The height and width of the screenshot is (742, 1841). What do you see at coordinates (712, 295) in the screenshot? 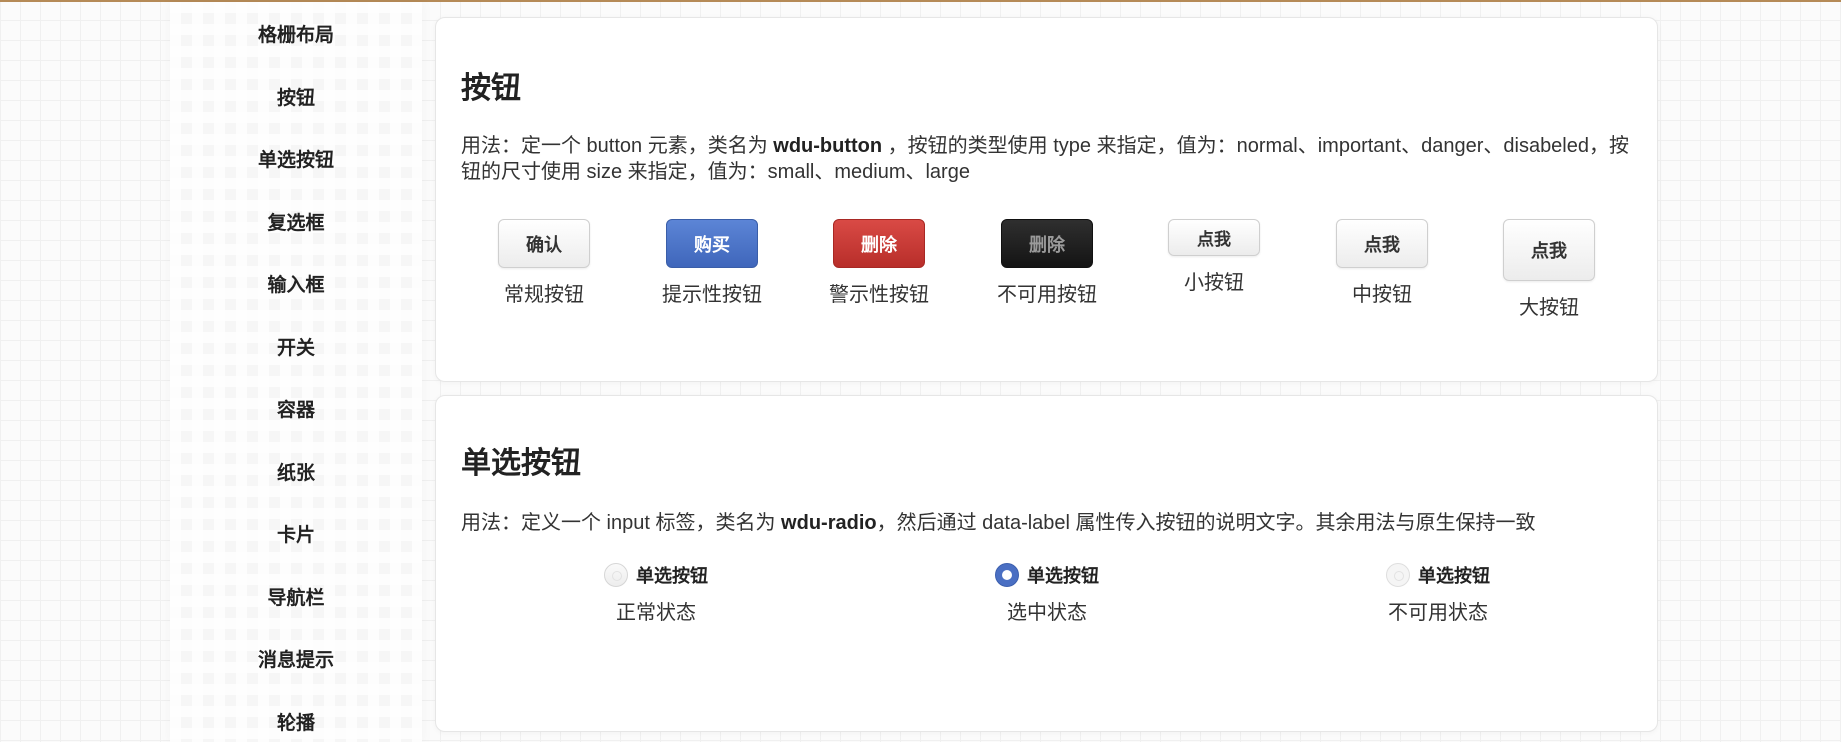
I see `demo-caption: 提示性按钮` at bounding box center [712, 295].